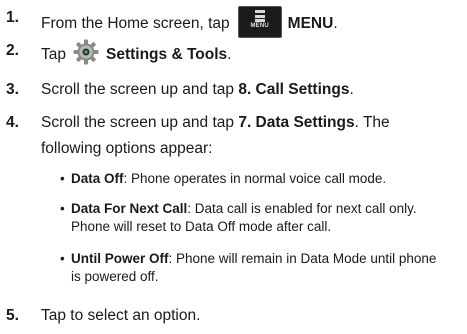 The image size is (467, 334). I want to click on option-term: Until Power Off, so click(120, 258).